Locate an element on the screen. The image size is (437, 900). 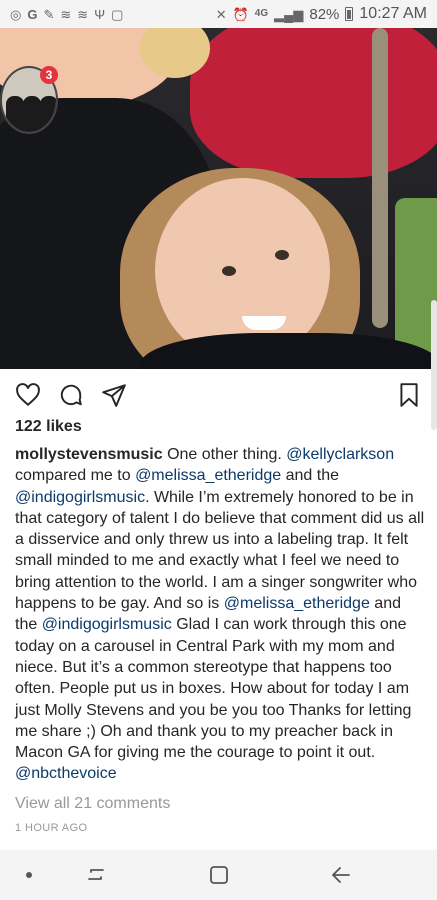
wifi-icon: ≋ is located at coordinates (66, 14).